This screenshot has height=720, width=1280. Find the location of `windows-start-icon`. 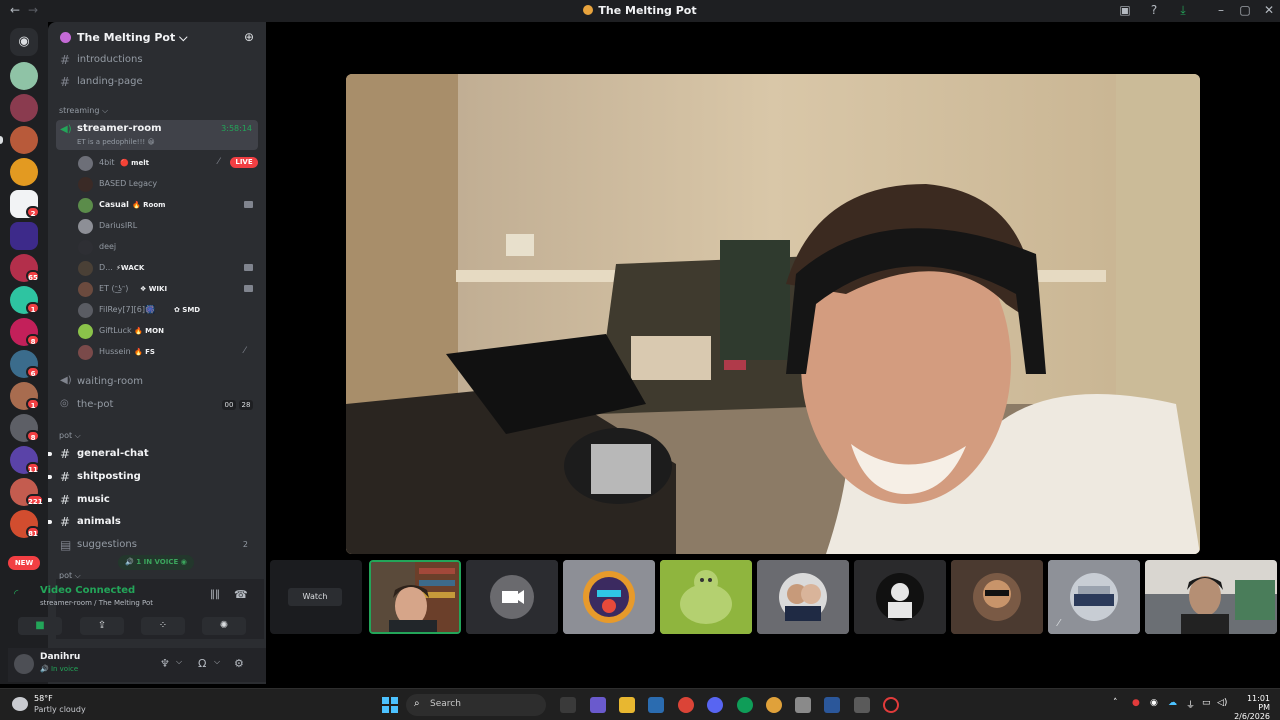

windows-start-icon is located at coordinates (390, 705).